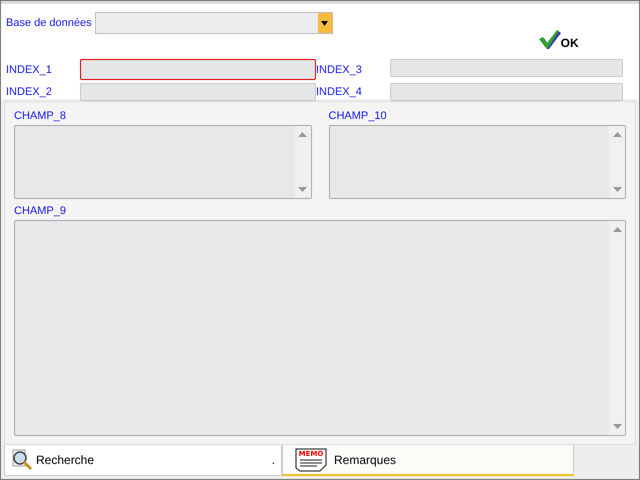  What do you see at coordinates (549, 40) in the screenshot?
I see `checkmark-icon` at bounding box center [549, 40].